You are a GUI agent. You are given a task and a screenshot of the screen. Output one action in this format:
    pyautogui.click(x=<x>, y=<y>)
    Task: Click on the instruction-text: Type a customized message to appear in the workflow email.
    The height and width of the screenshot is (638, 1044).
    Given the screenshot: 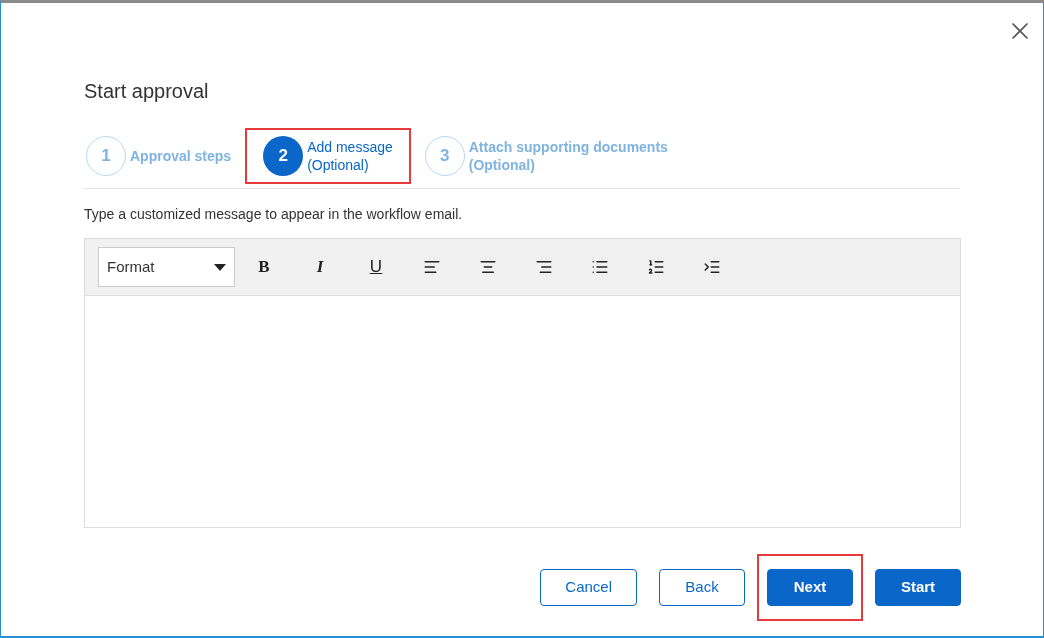 What is the action you would take?
    pyautogui.click(x=274, y=214)
    